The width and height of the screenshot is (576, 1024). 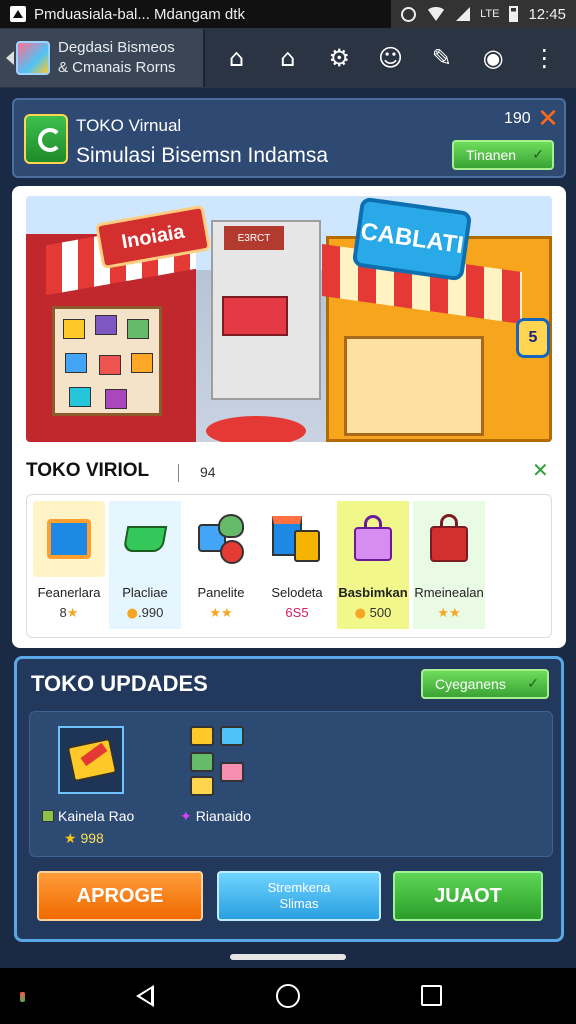 I want to click on gamepad-icon: ☺, so click(x=390, y=58).